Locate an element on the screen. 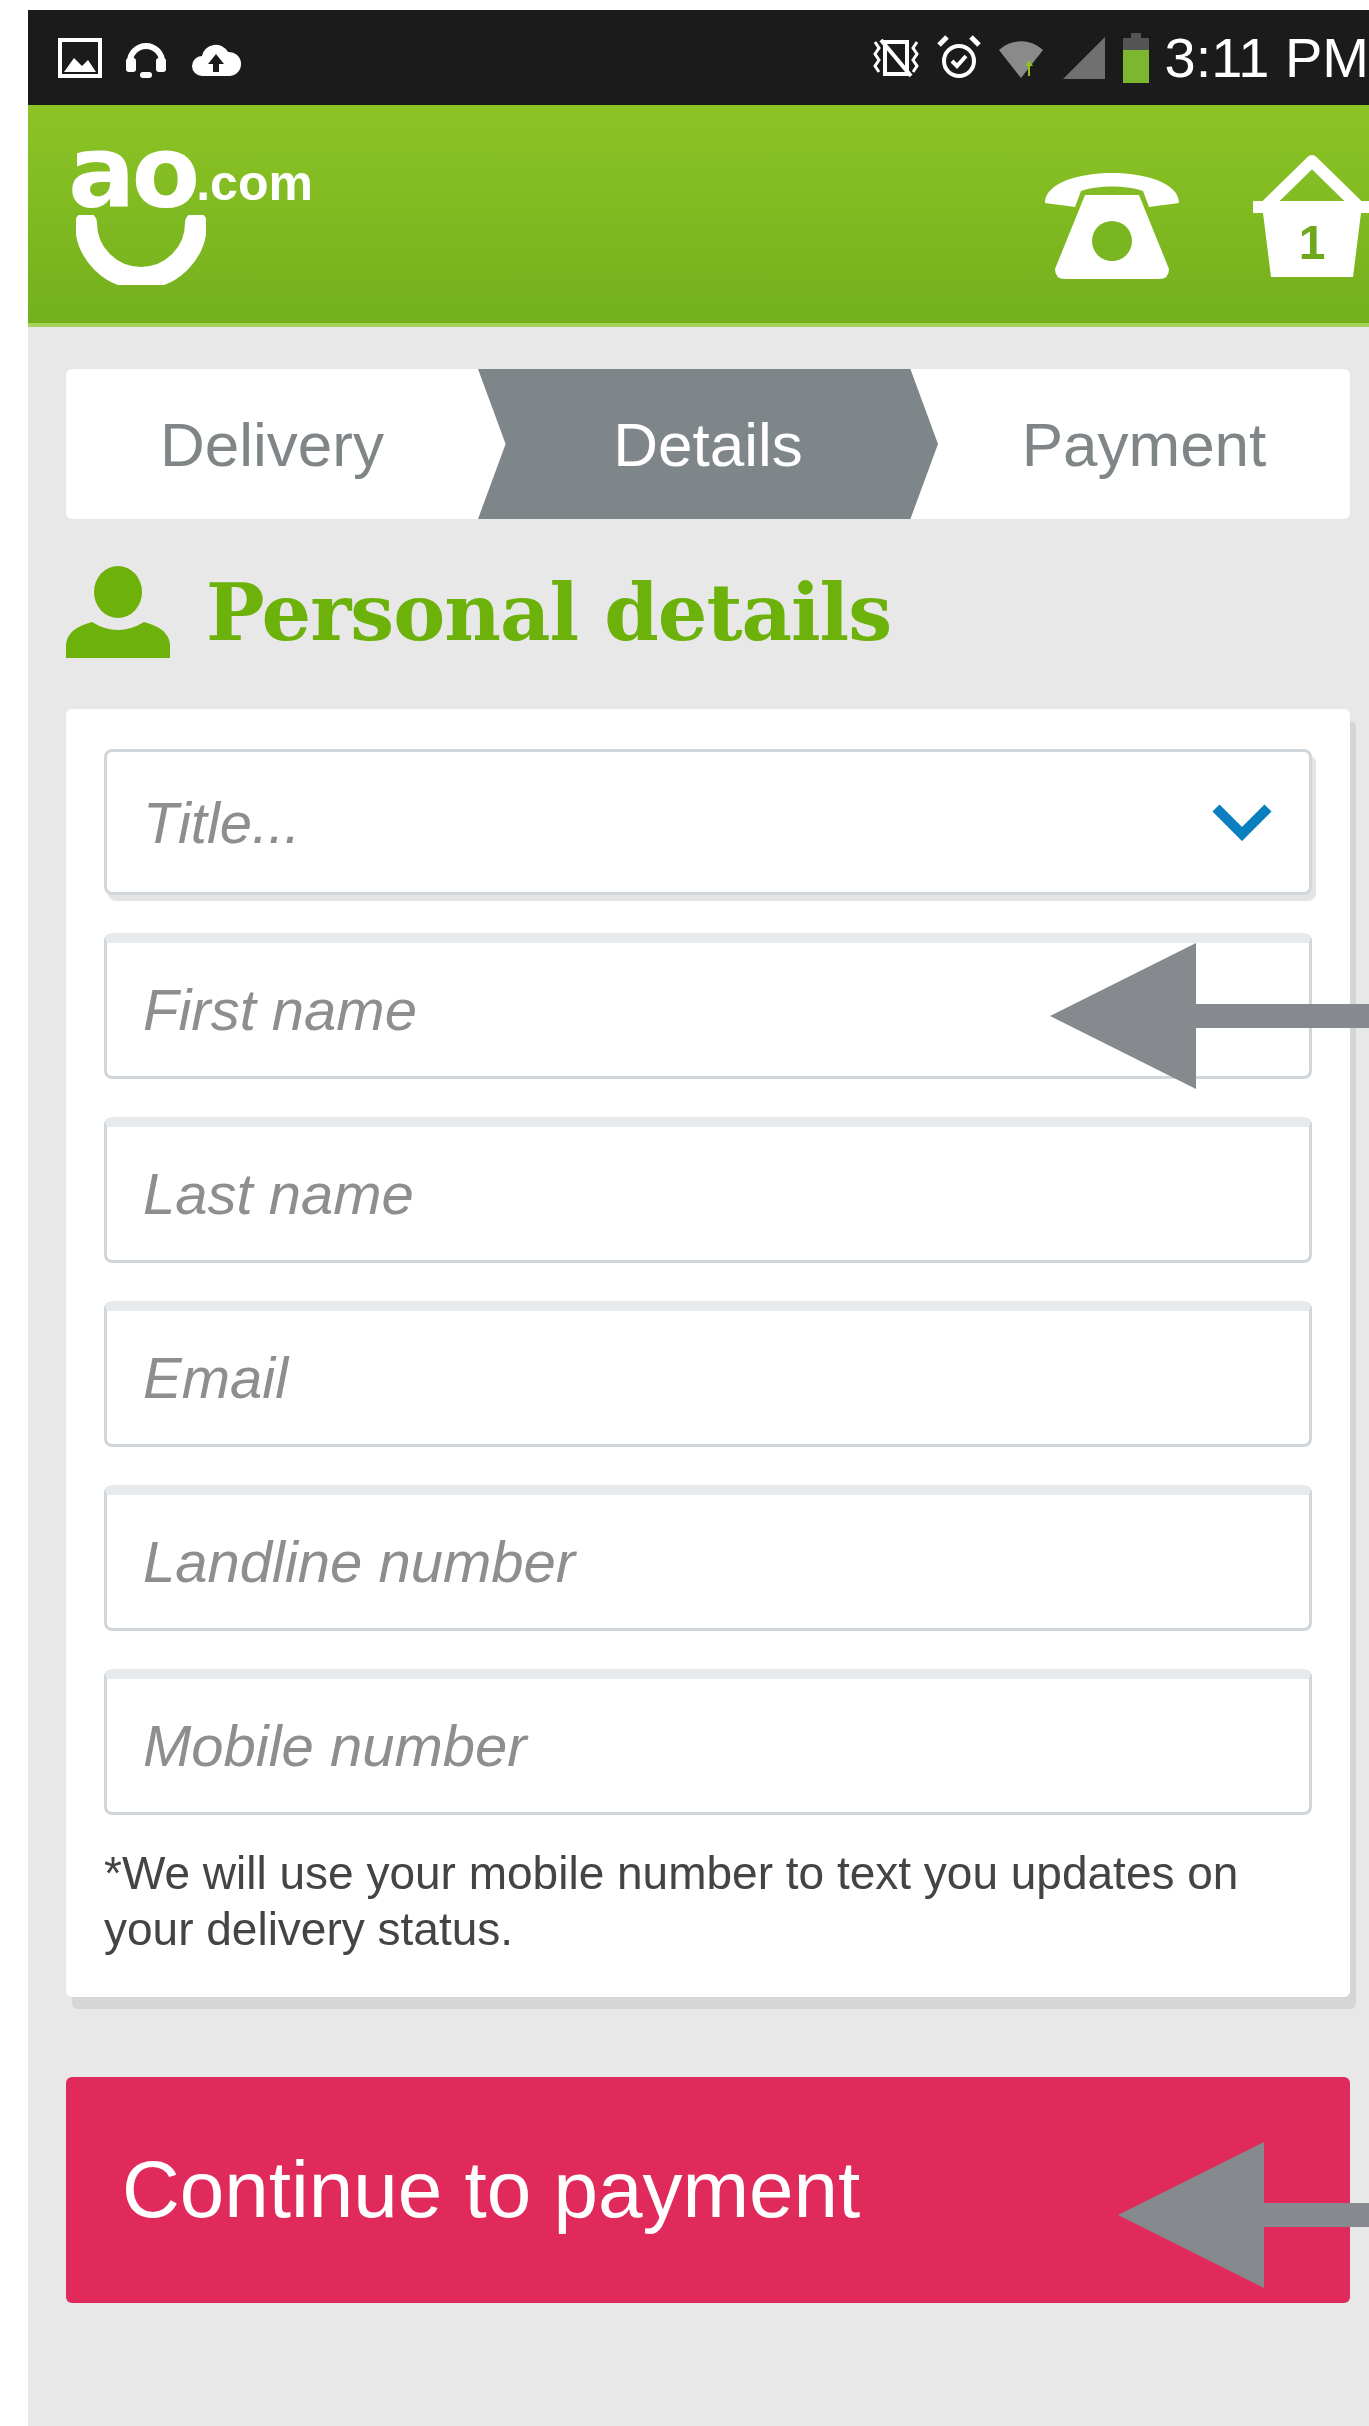  checkout-step-tab: Payment is located at coordinates (1144, 444).